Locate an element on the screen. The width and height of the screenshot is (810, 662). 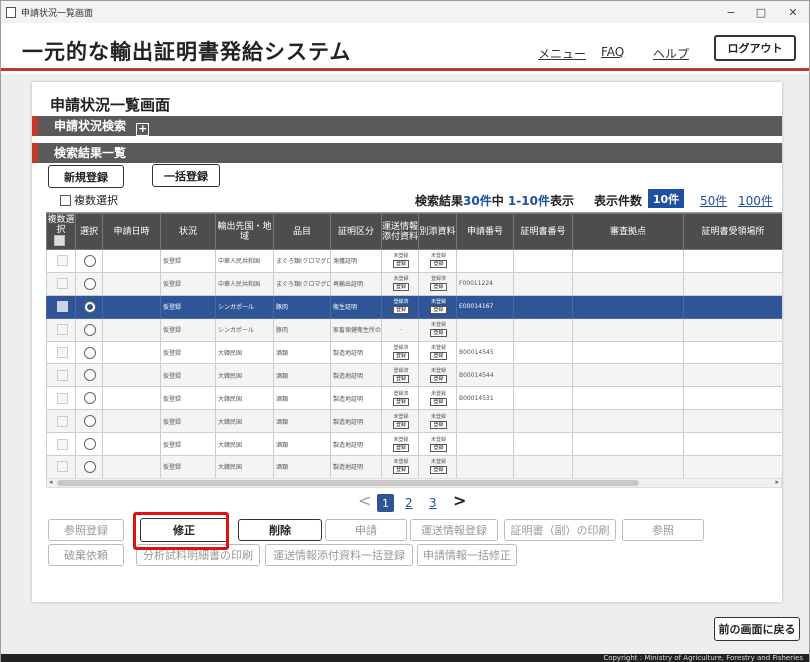
cell-exam-site is located at coordinates (628, 375).